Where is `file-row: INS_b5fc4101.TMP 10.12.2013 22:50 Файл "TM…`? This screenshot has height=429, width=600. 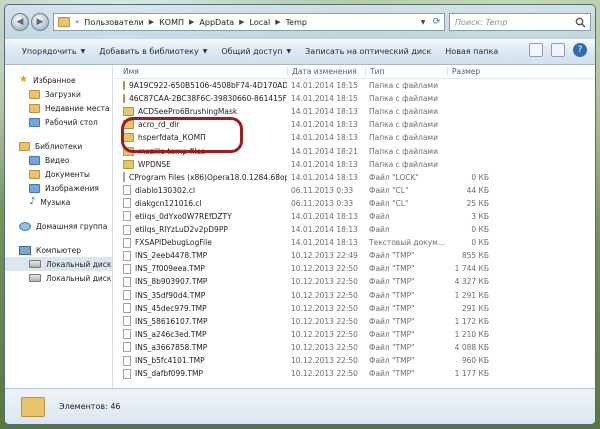 file-row: INS_b5fc4101.TMP 10.12.2013 22:50 Файл "TM… is located at coordinates (355, 360).